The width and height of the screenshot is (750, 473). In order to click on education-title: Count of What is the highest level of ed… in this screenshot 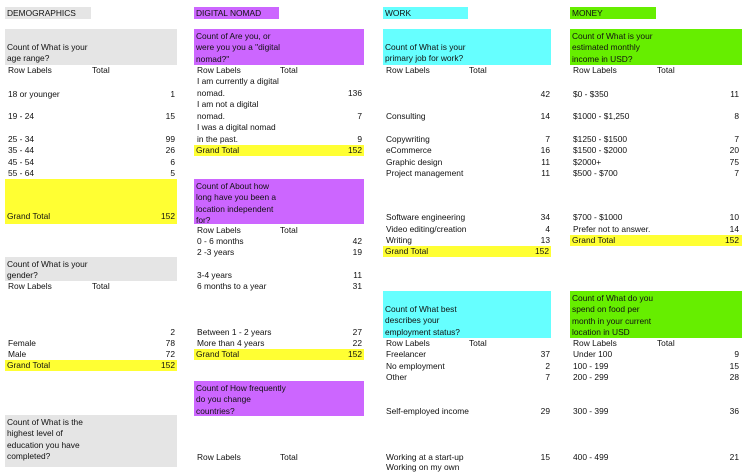, I will do `click(45, 439)`.